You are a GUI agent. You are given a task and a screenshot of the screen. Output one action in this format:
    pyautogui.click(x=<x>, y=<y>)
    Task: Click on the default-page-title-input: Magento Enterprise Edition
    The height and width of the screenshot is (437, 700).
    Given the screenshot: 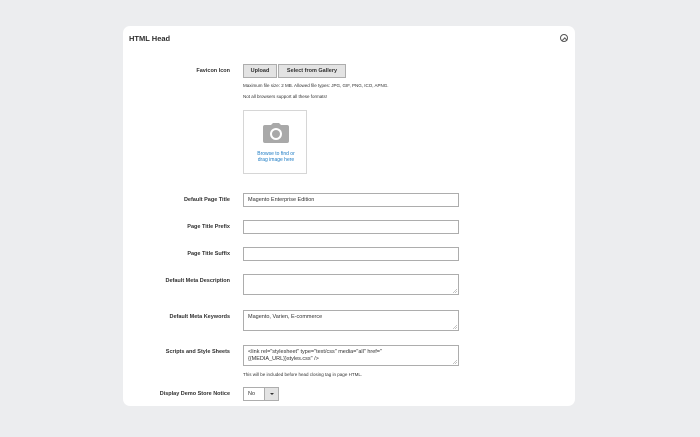 What is the action you would take?
    pyautogui.click(x=351, y=200)
    